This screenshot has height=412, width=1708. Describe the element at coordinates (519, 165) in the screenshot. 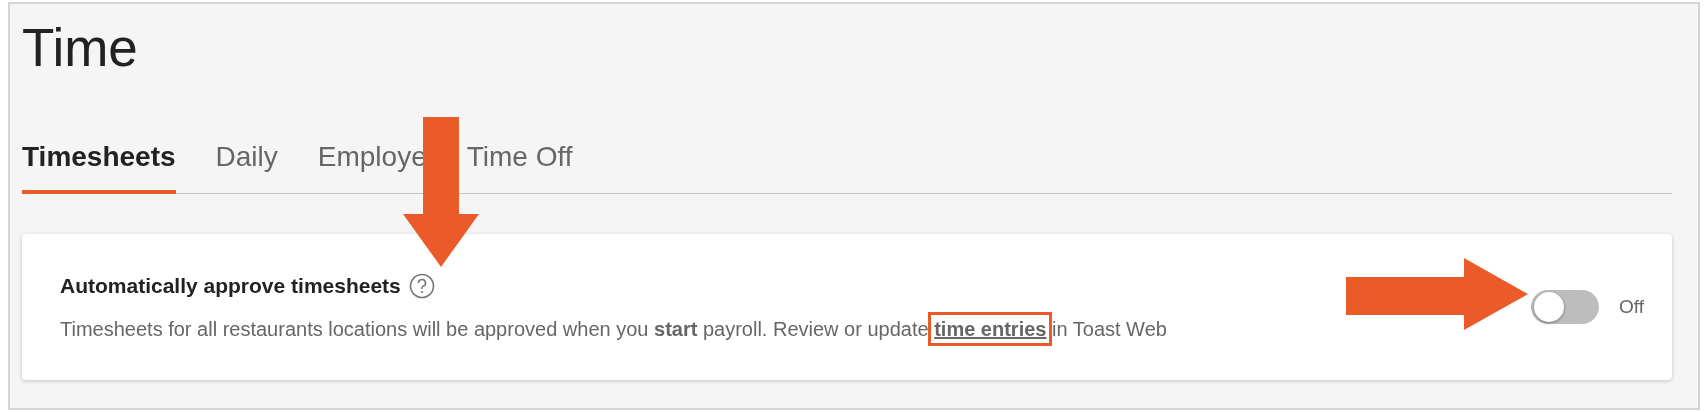

I see `tab: Time Off` at that location.